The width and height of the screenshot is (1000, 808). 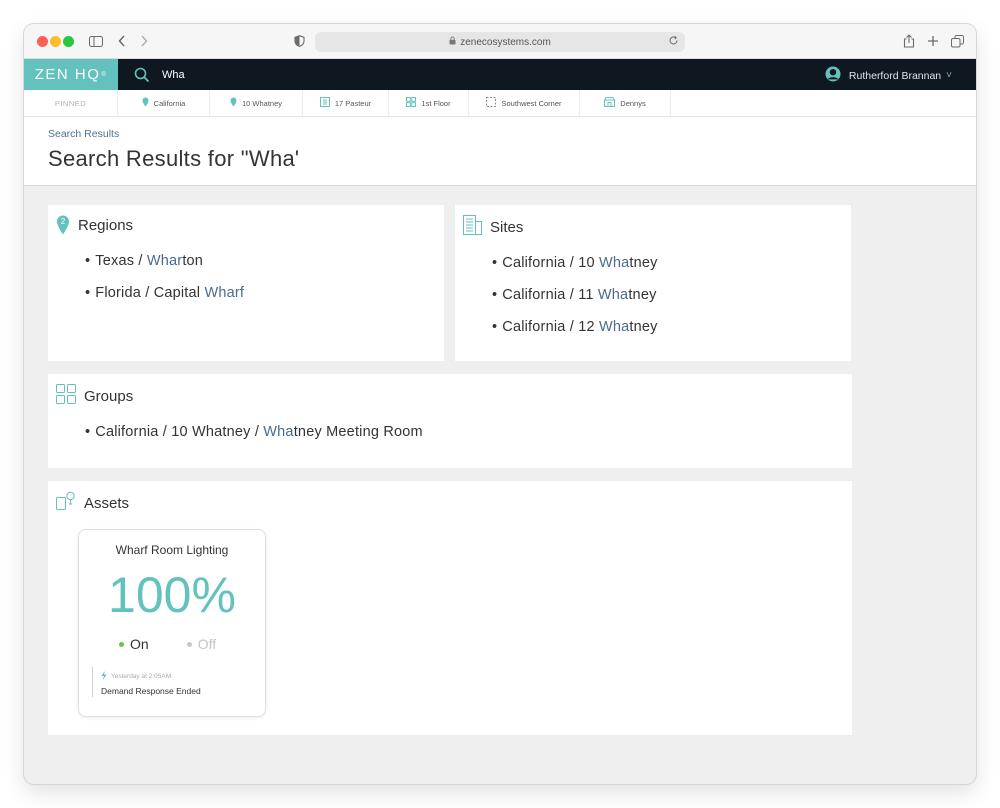 I want to click on power-toggle: On Off, so click(x=167, y=644).